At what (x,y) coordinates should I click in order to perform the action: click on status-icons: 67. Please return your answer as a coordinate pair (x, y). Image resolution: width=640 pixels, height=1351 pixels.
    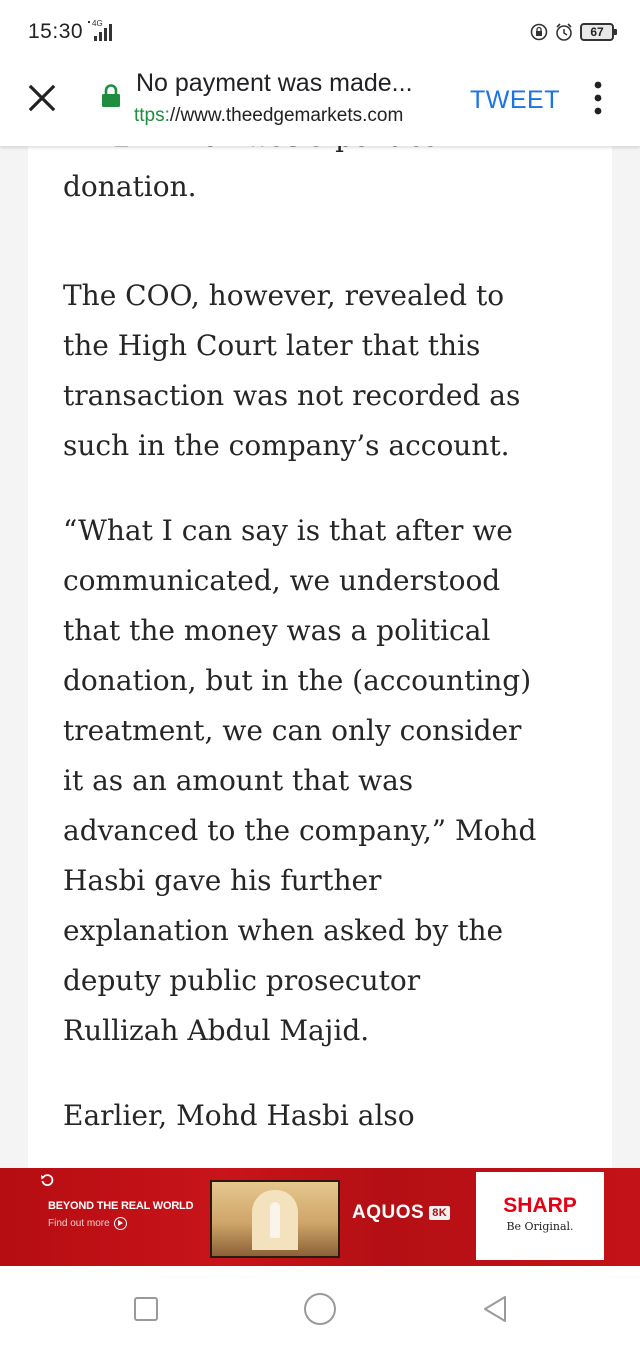
    Looking at the image, I should click on (573, 32).